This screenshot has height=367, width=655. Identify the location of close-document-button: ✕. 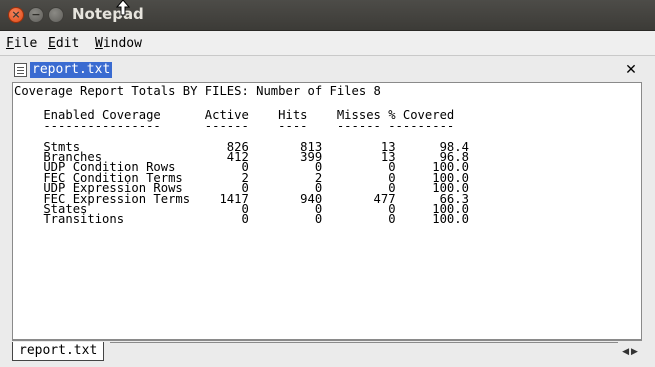
(631, 70).